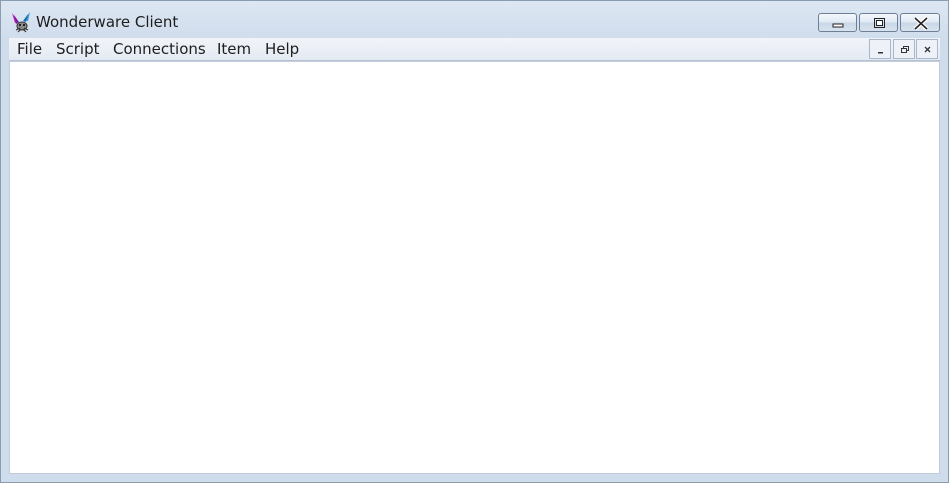  What do you see at coordinates (837, 22) in the screenshot?
I see `minimize-button` at bounding box center [837, 22].